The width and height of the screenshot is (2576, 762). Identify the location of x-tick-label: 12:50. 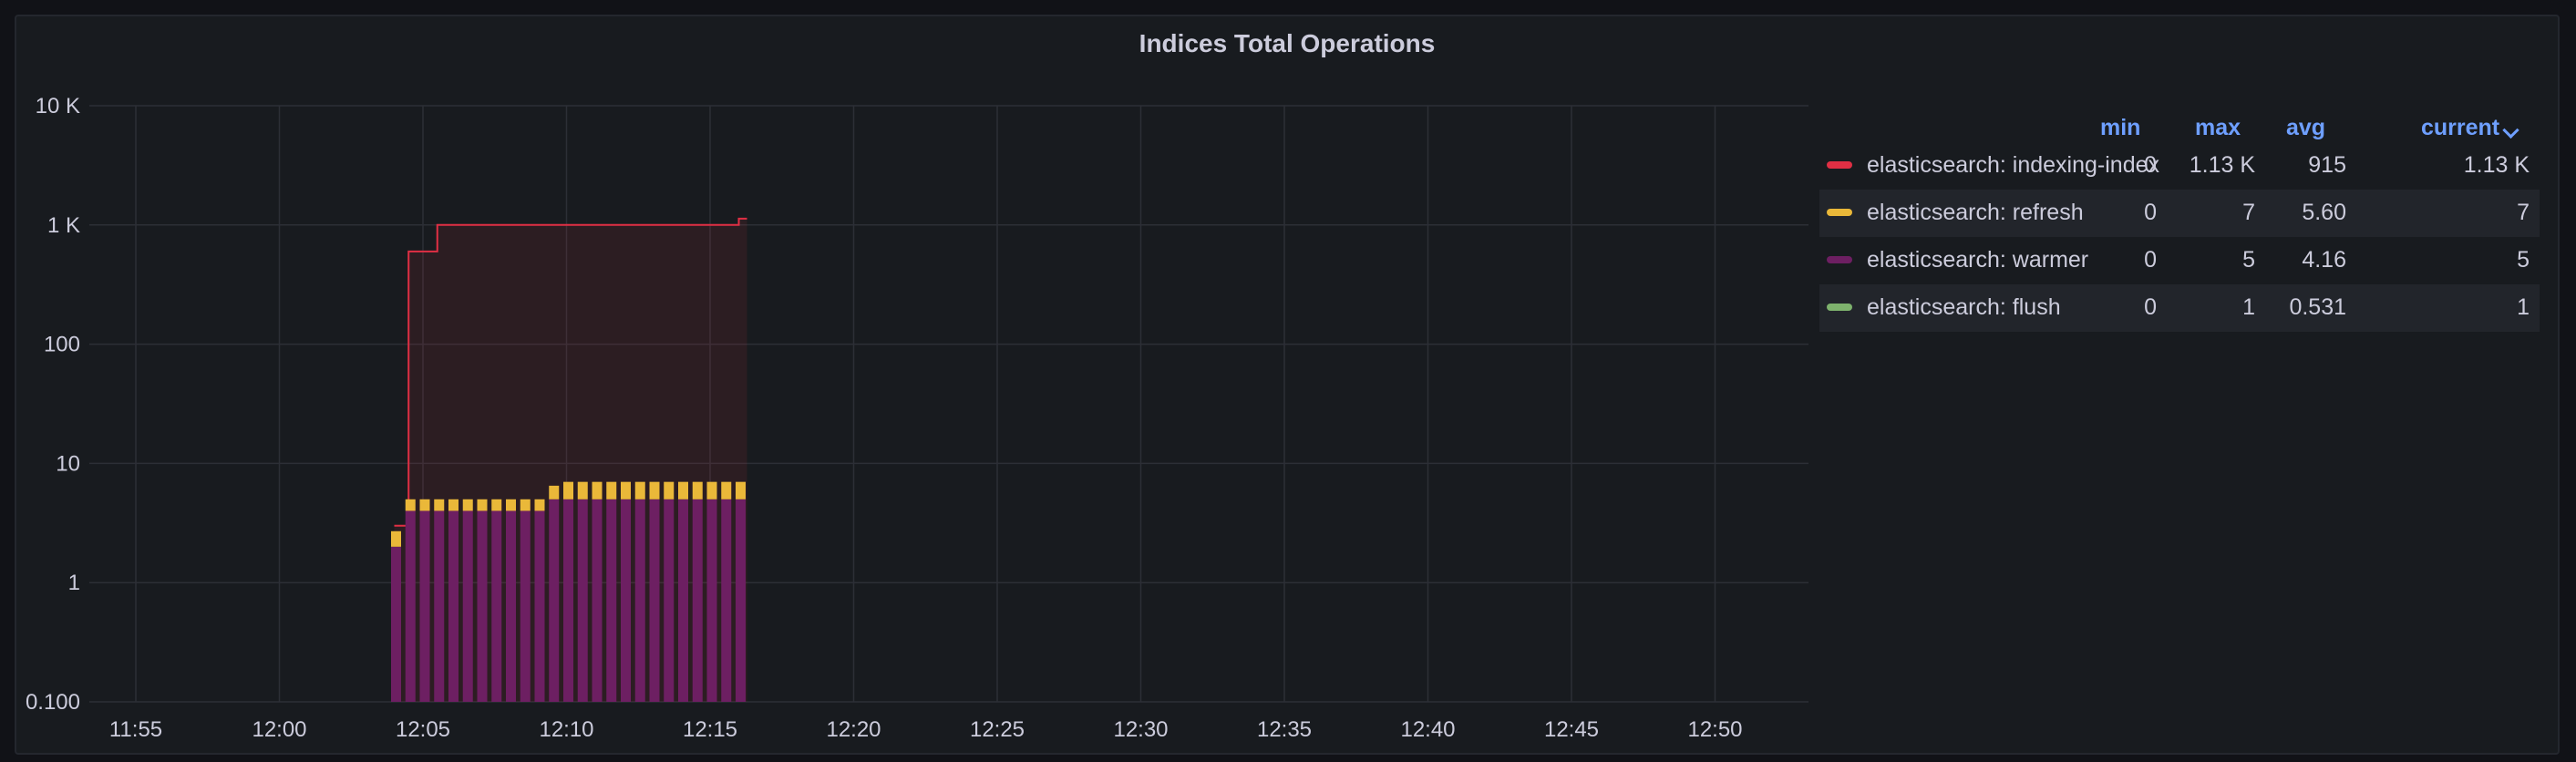
(1714, 729).